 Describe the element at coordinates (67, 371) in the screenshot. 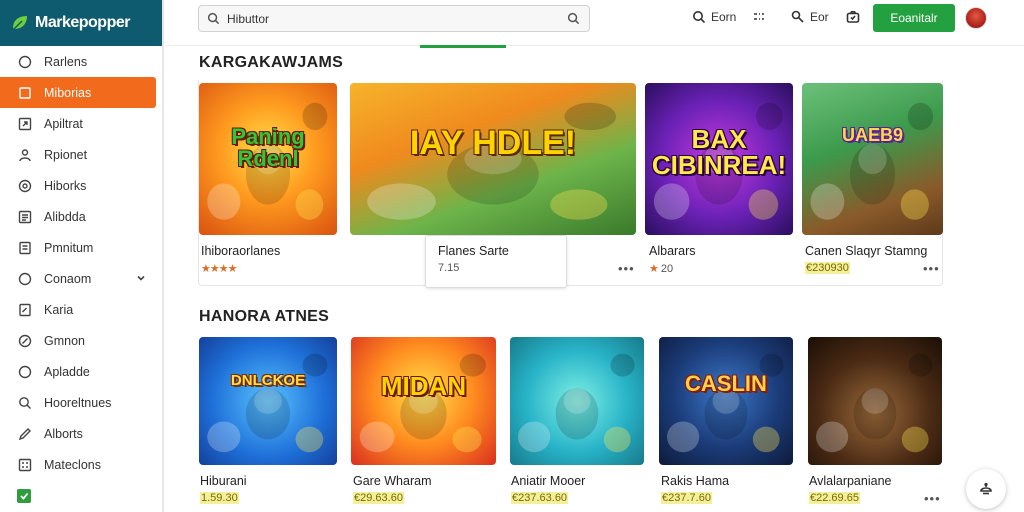

I see `sidebar-item-label: Apladde` at that location.